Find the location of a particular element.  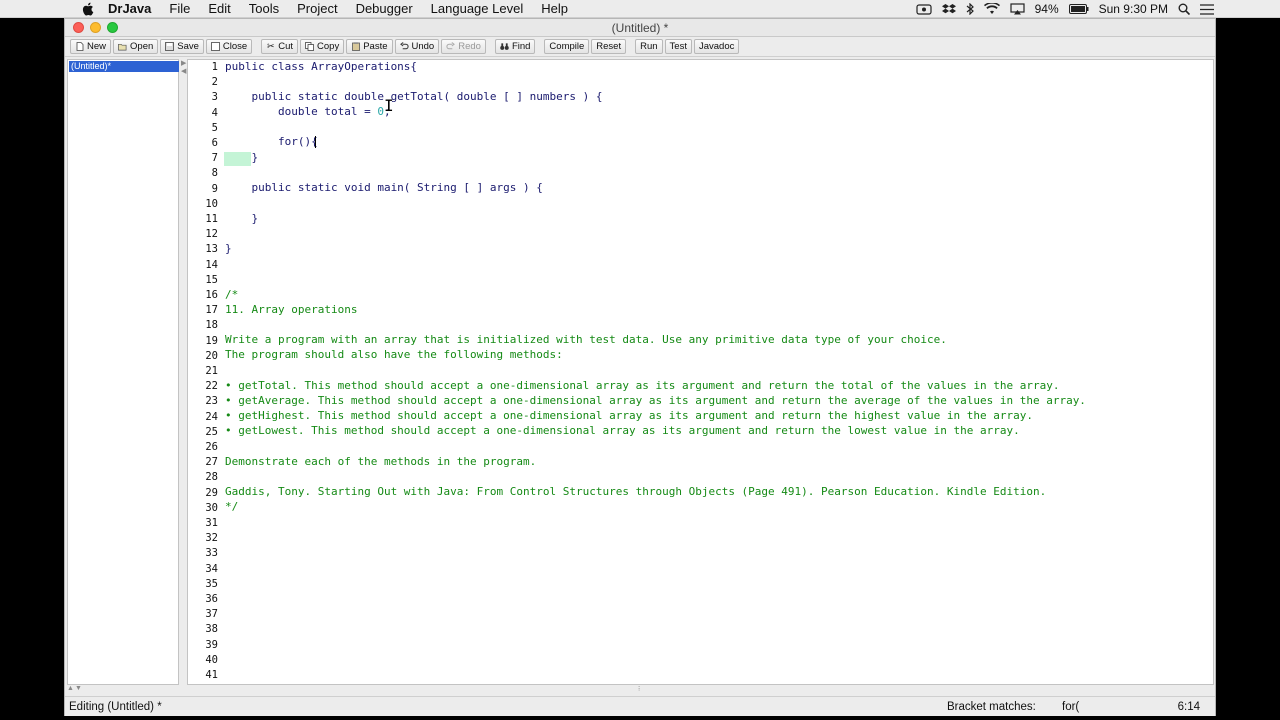

line-number: 28 is located at coordinates (211, 477).